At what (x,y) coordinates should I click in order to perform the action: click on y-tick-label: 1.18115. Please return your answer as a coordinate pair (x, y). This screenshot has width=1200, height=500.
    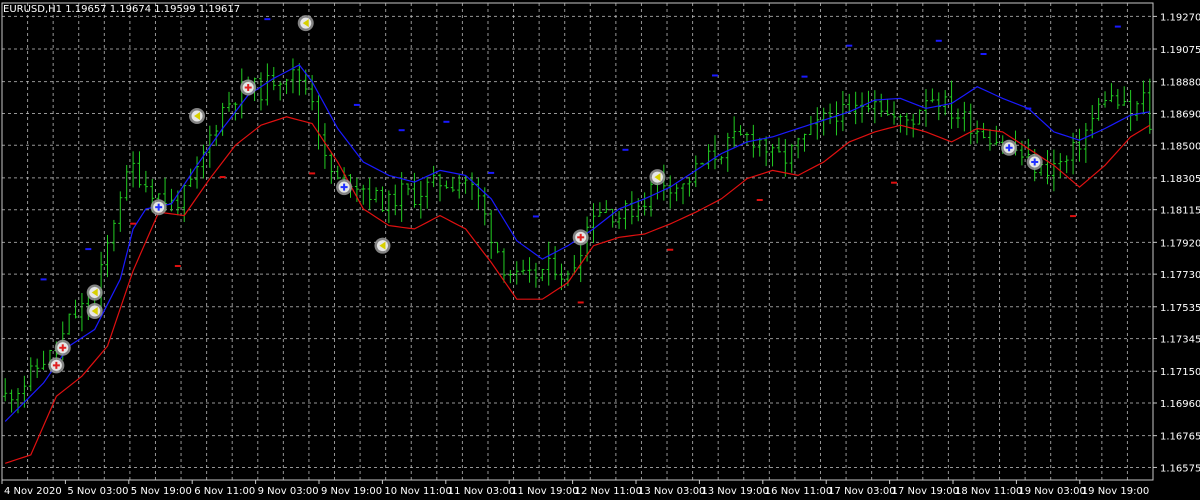
    Looking at the image, I should click on (1180, 211).